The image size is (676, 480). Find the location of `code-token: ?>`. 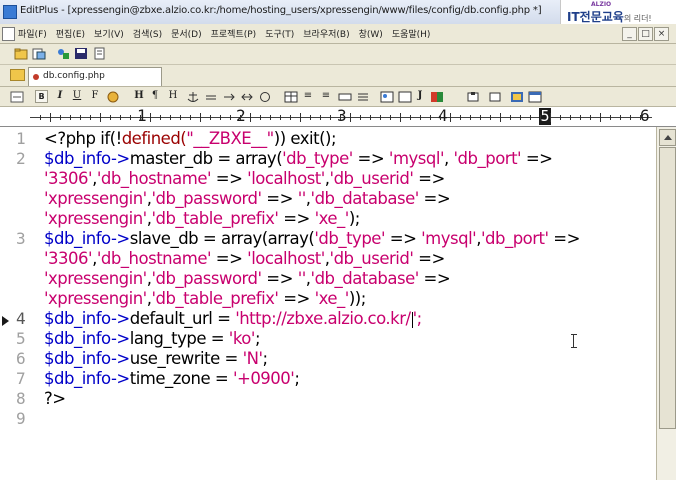

code-token: ?> is located at coordinates (55, 398).